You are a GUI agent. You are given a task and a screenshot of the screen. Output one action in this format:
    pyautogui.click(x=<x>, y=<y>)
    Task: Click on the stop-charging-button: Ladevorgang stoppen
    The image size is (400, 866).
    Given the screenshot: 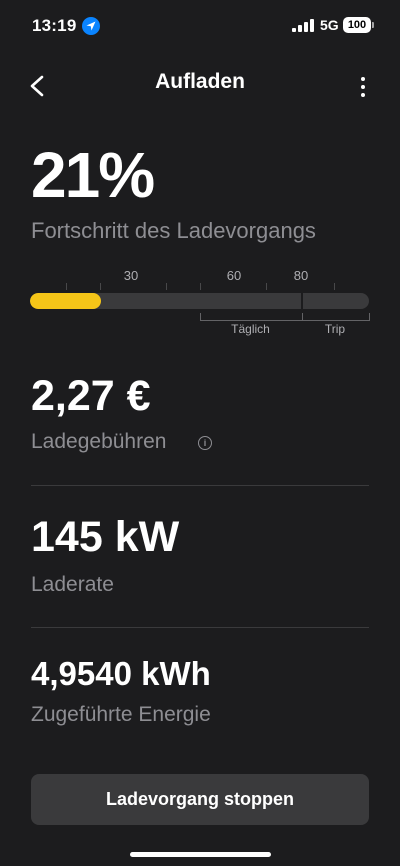 What is the action you would take?
    pyautogui.click(x=200, y=799)
    